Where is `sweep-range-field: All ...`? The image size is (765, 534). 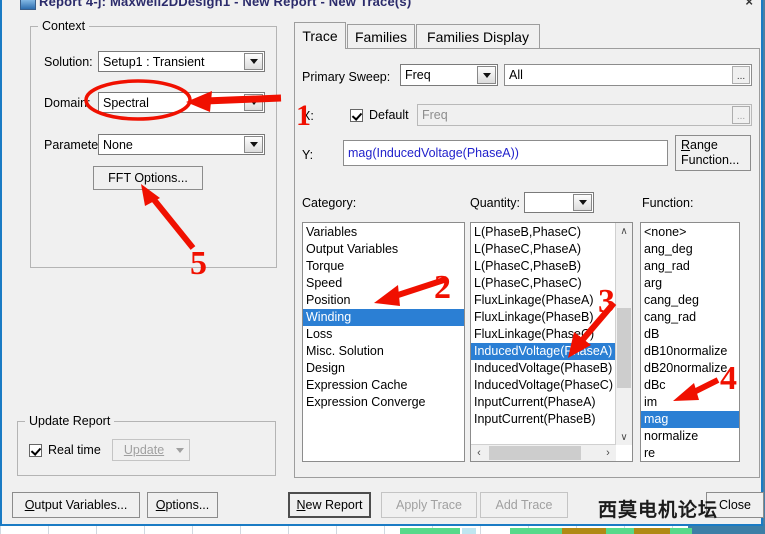
sweep-range-field: All ... is located at coordinates (628, 75).